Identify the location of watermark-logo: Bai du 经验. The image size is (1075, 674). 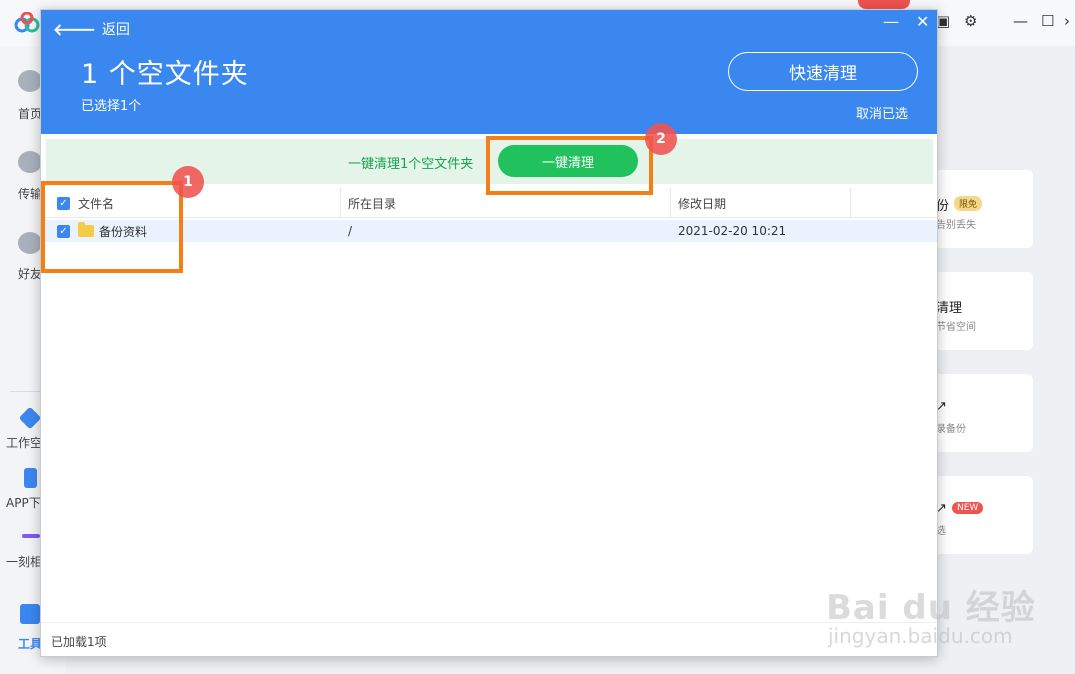
(931, 608).